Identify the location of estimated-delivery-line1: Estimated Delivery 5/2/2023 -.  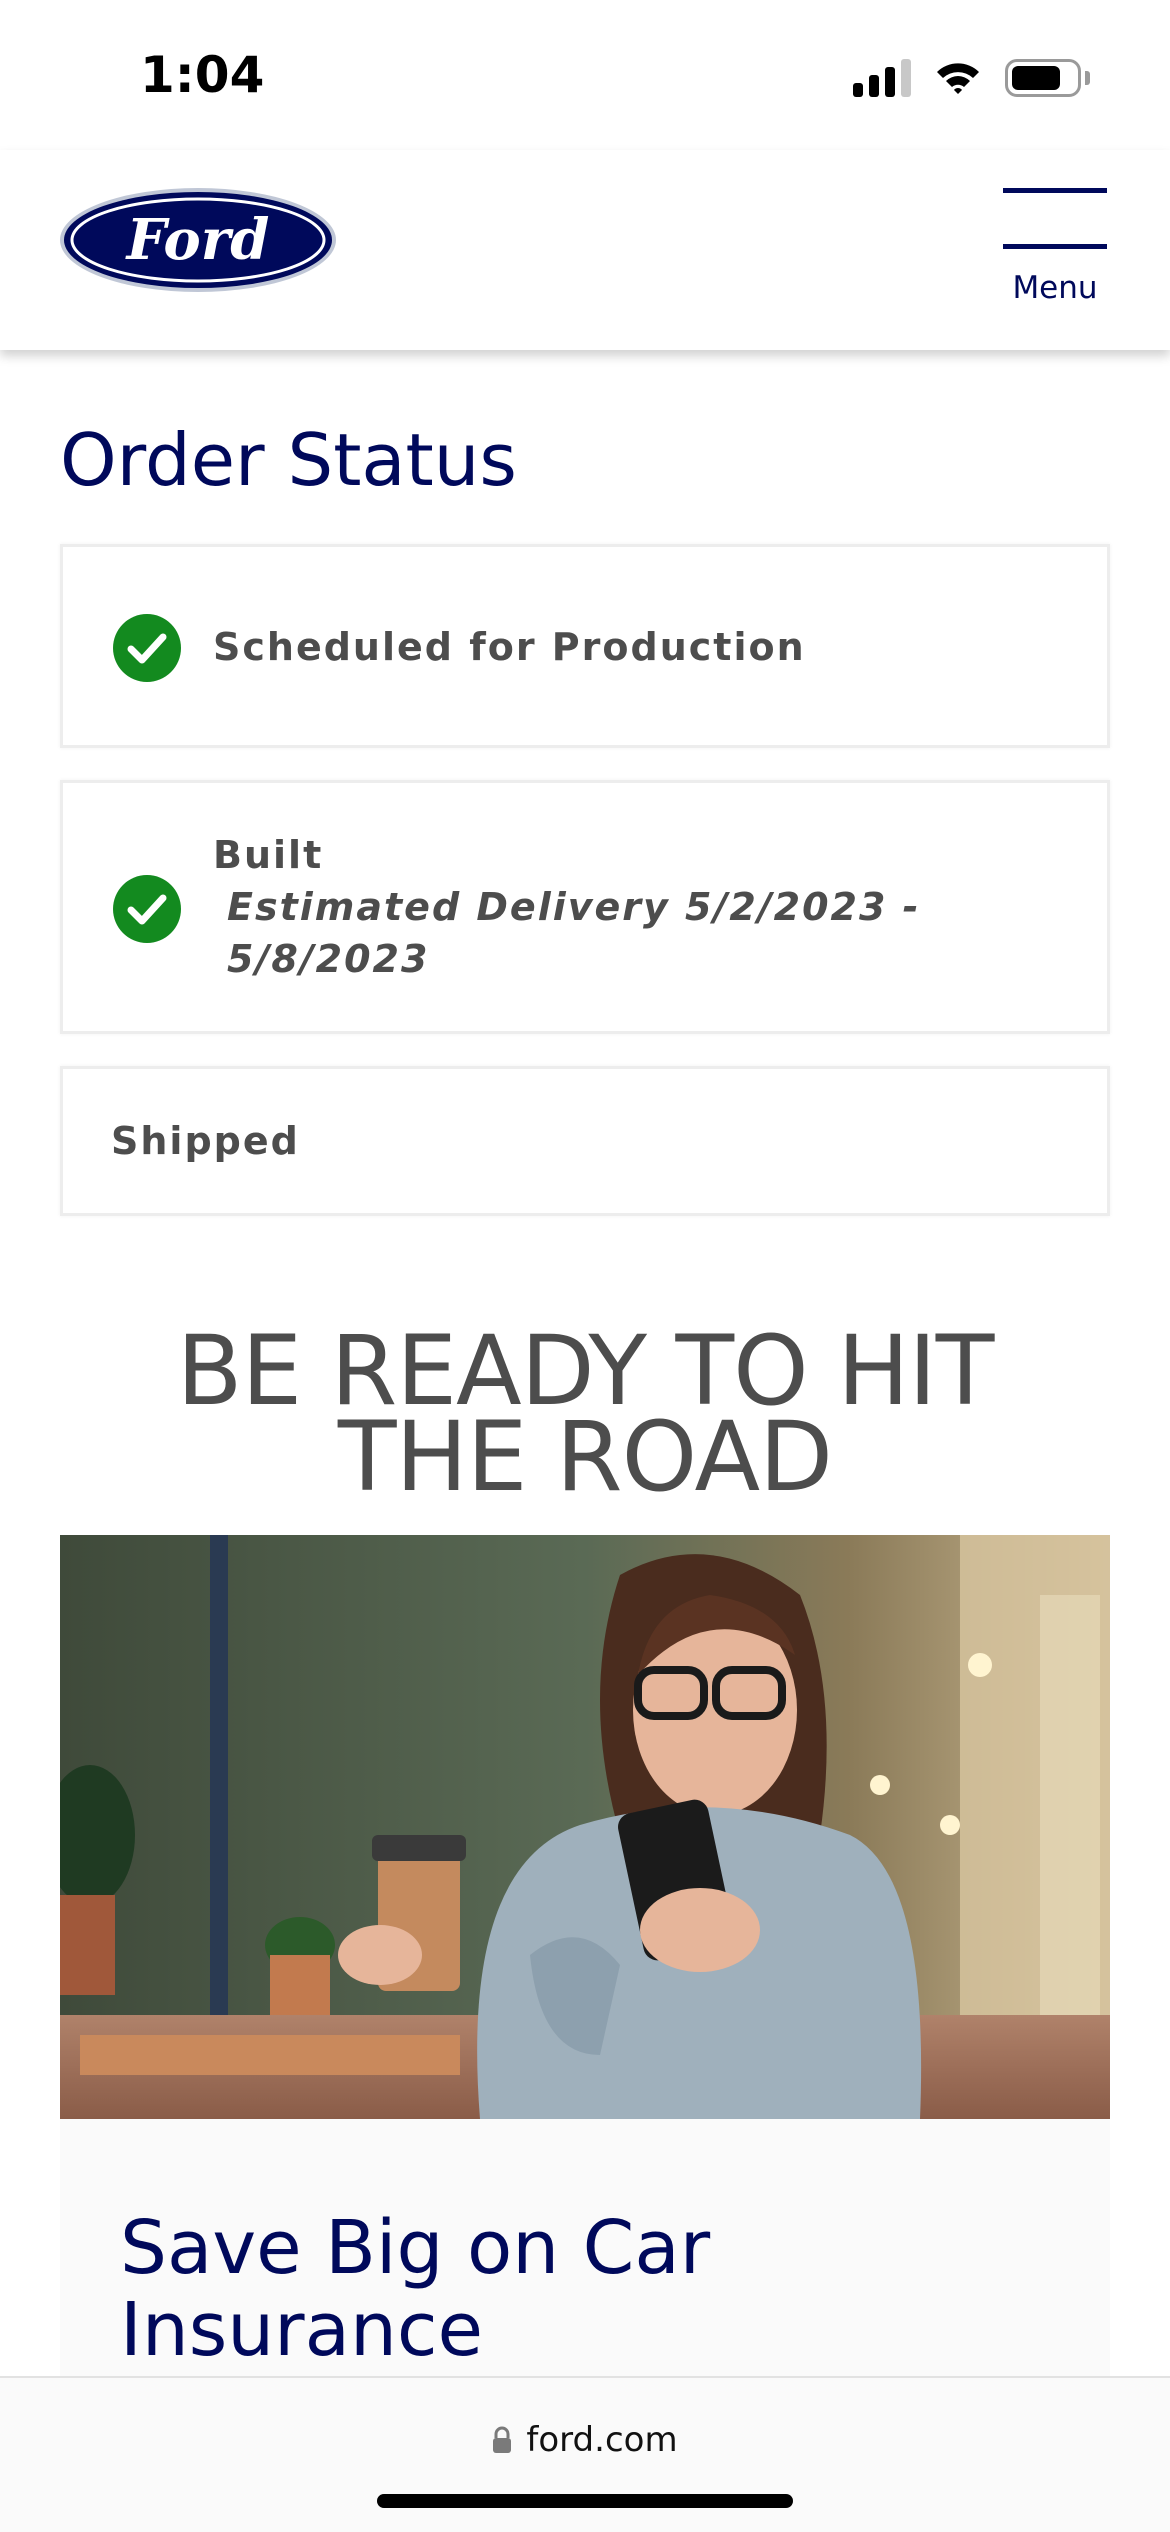
(574, 907).